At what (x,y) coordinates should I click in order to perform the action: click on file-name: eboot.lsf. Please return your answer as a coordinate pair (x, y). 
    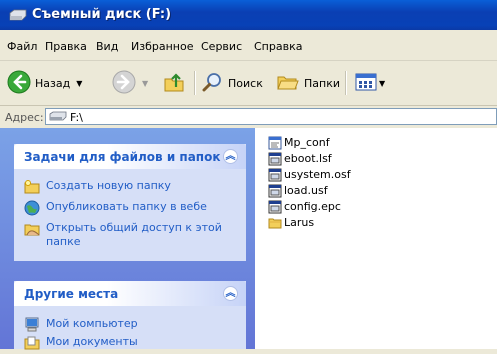
    Looking at the image, I should click on (308, 158).